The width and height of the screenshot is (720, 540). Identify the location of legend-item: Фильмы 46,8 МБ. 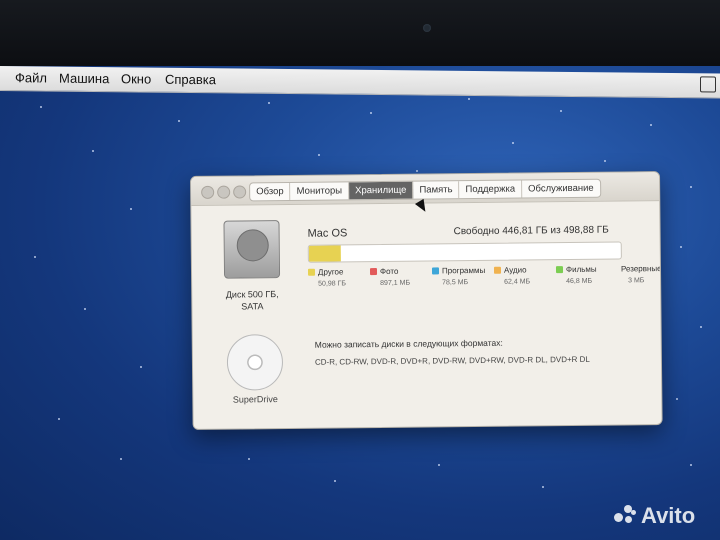
(582, 275).